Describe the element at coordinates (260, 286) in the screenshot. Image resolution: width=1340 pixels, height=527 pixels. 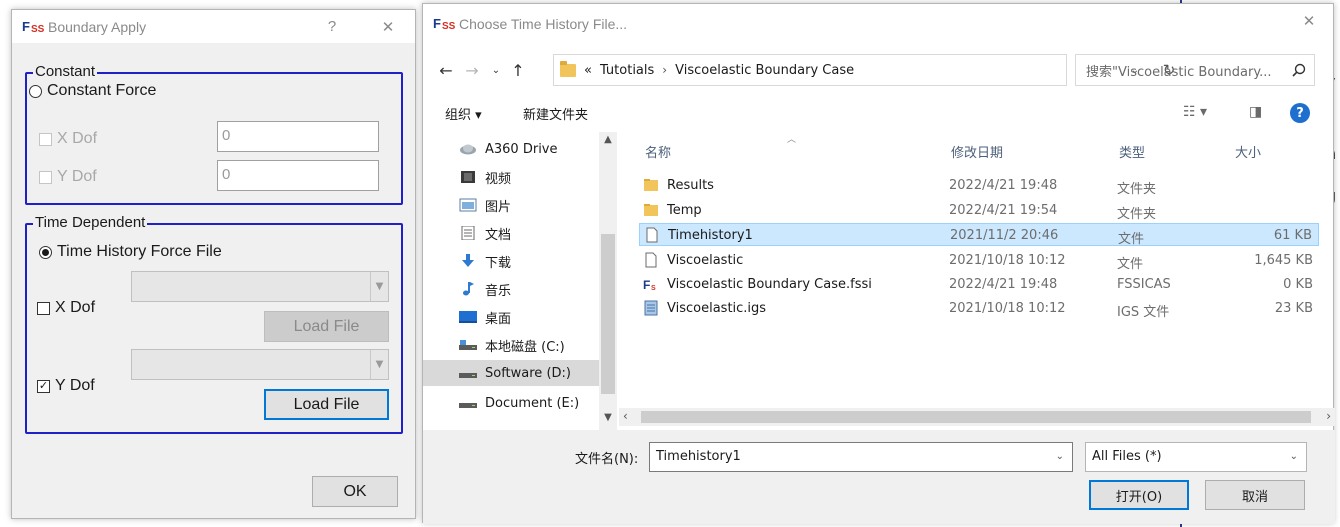
I see `time-x-dof-combo: ▼` at that location.